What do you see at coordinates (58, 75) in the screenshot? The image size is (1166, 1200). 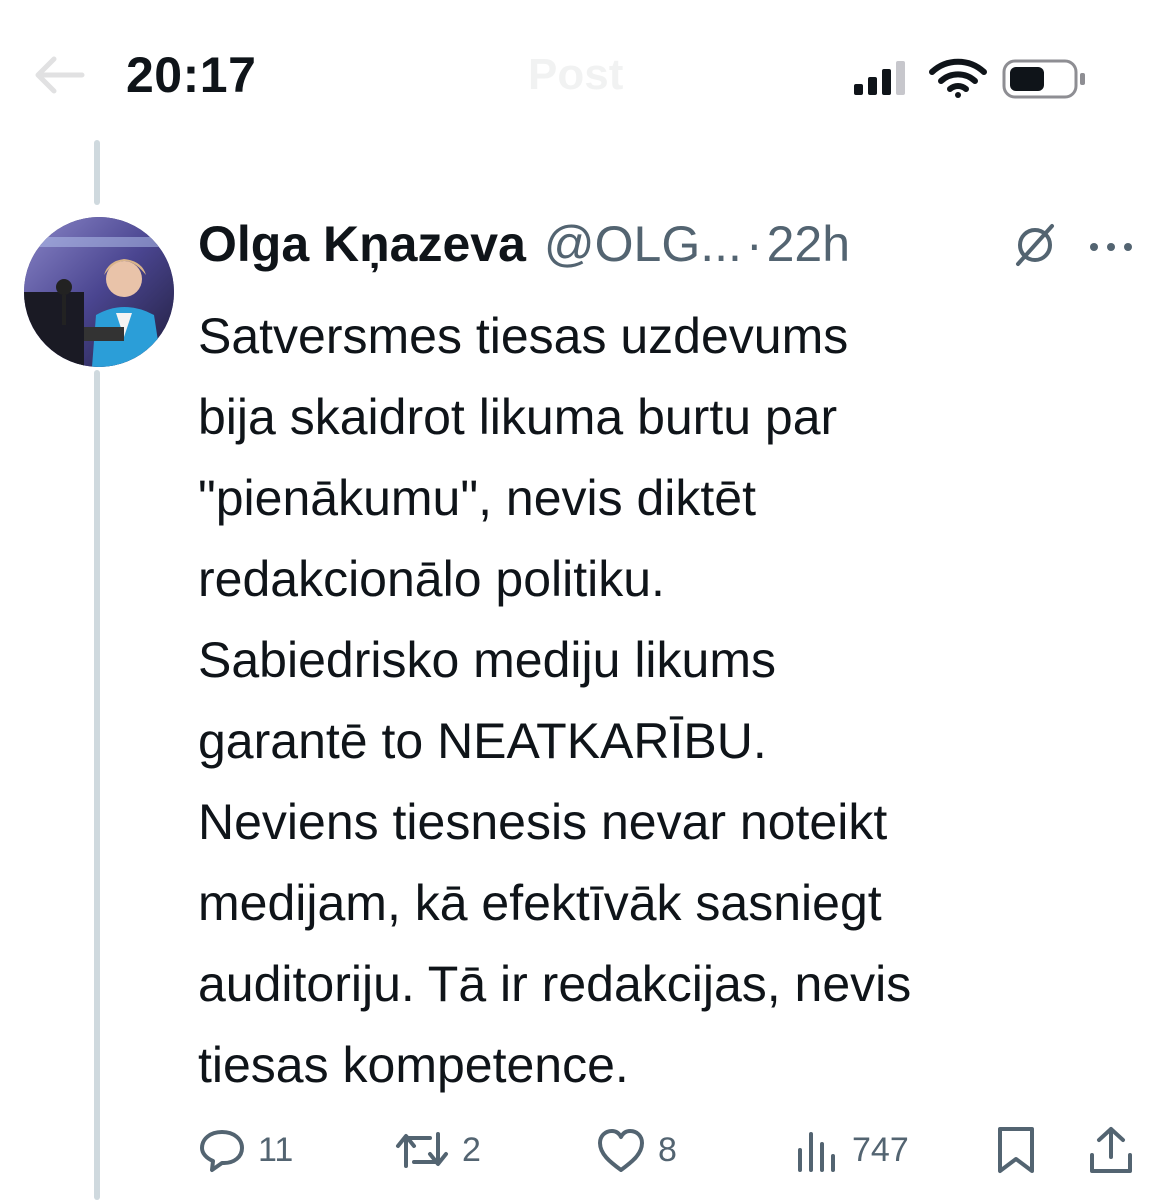 I see `back-arrow-icon` at bounding box center [58, 75].